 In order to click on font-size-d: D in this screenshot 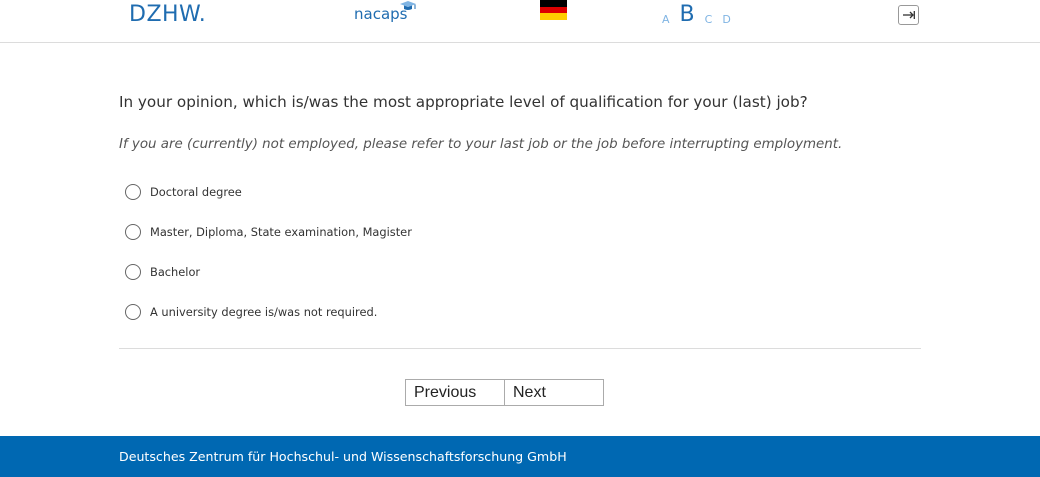, I will do `click(726, 19)`.